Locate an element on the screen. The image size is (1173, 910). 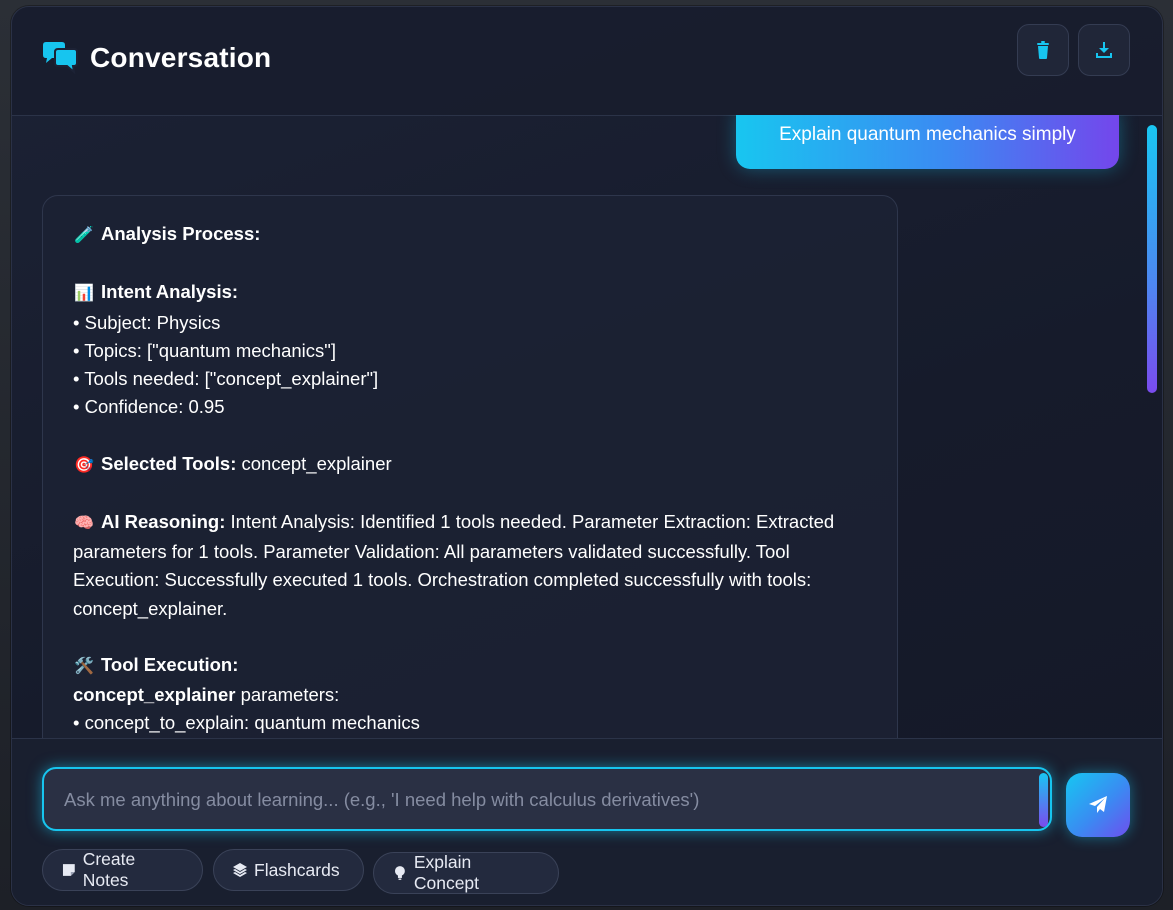
create-notes-label: Create Notes is located at coordinates (109, 869).